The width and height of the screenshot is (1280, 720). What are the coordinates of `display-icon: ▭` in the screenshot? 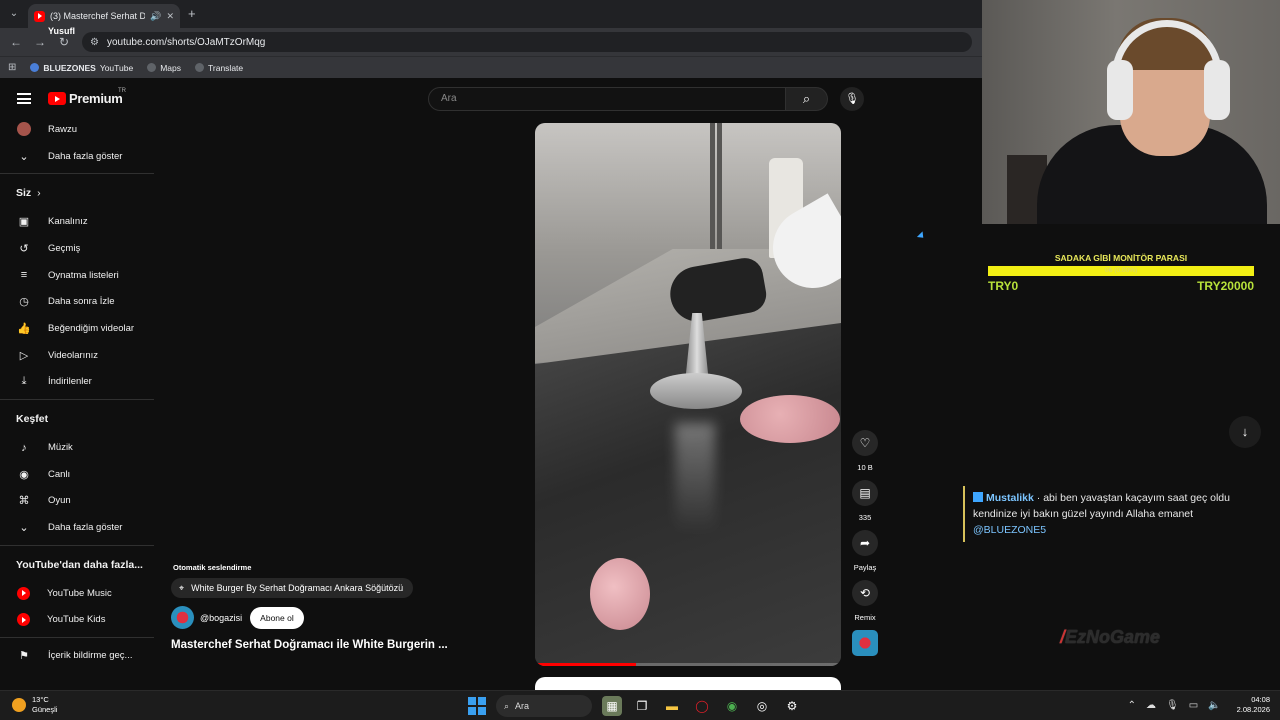 It's located at (1193, 705).